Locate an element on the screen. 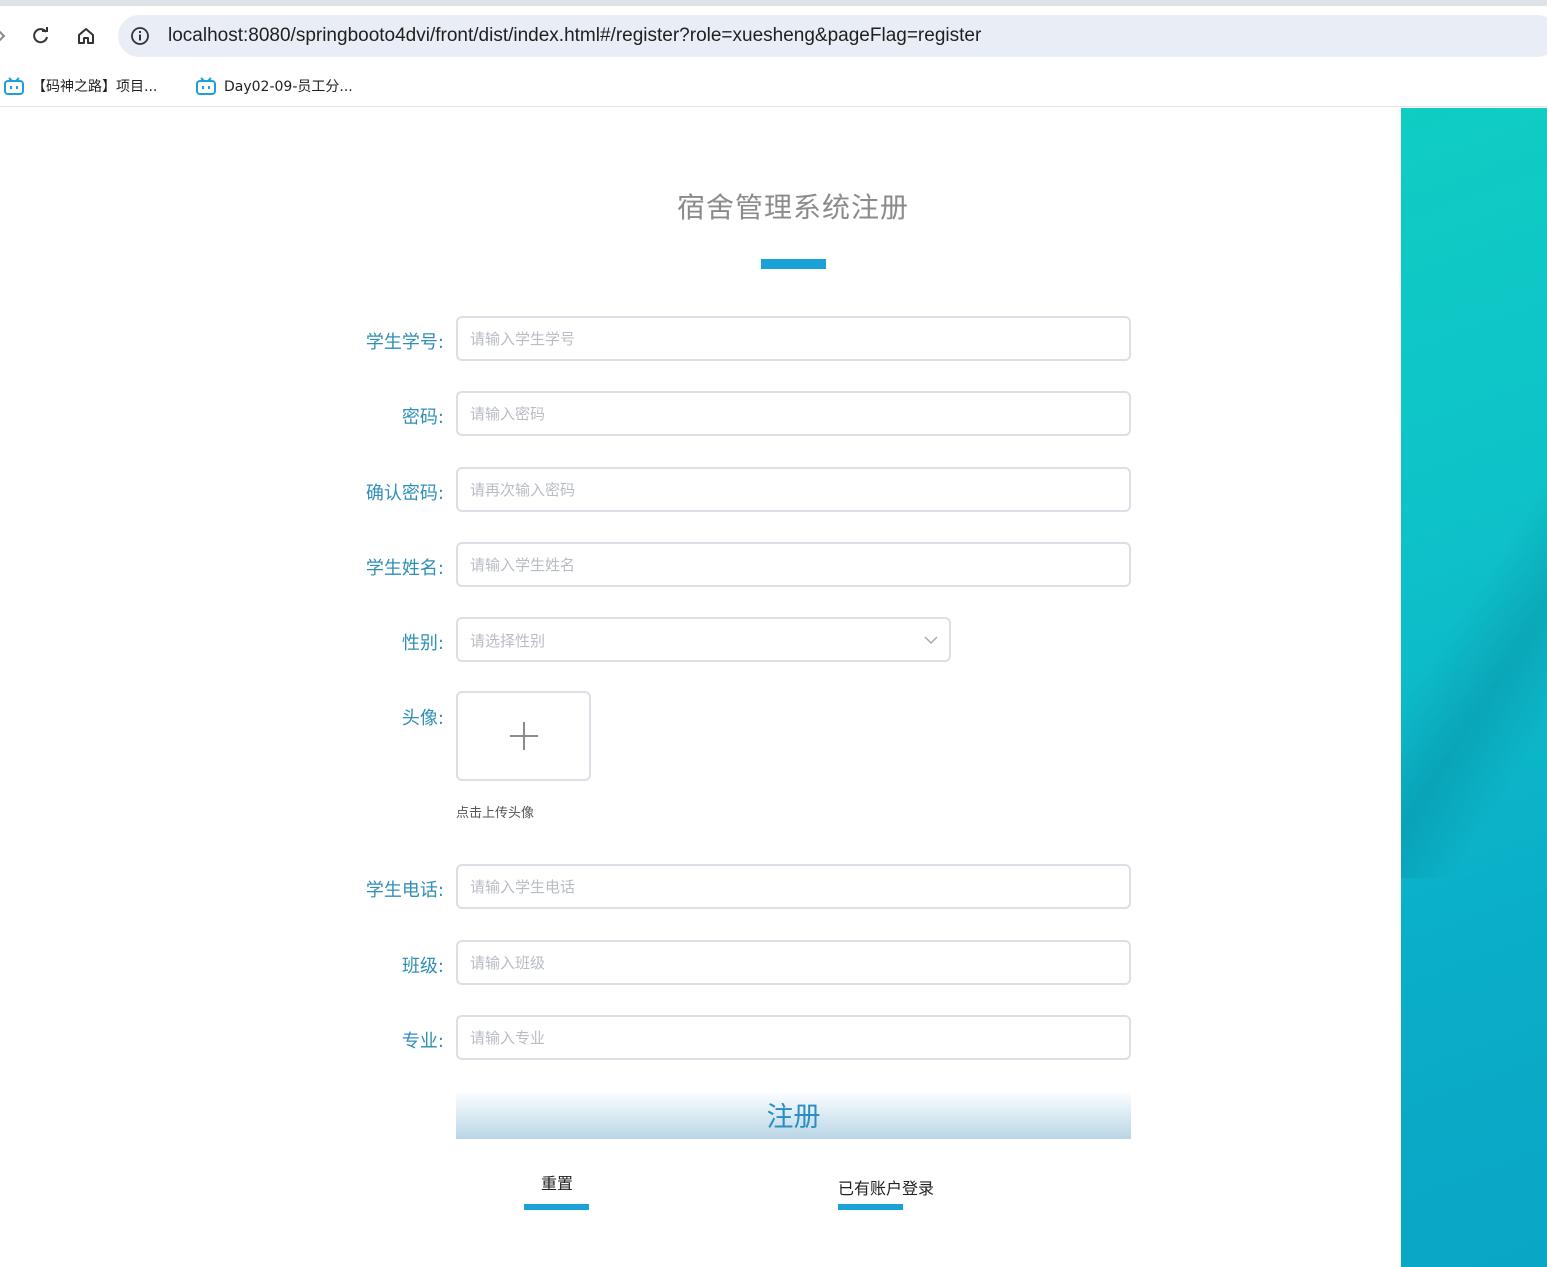 This screenshot has width=1547, height=1267. avatar-upload-hint: 点击上传头像 is located at coordinates (495, 813).